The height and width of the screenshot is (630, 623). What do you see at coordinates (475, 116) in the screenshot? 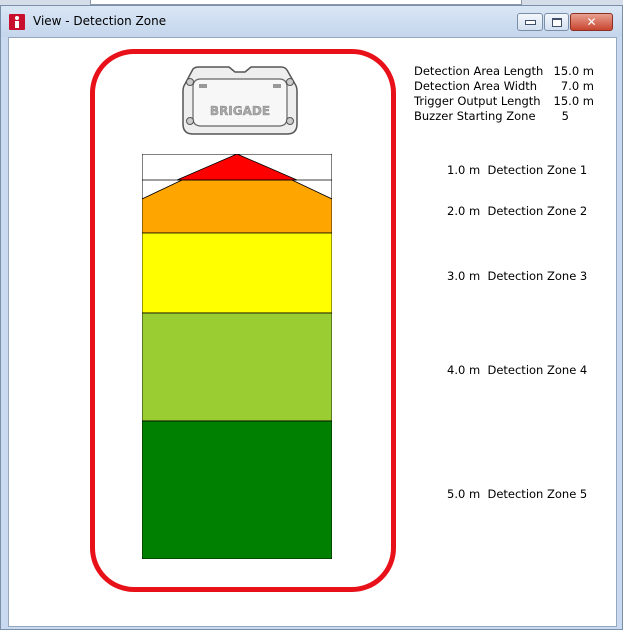
I see `info-label: Buzzer Starting Zone` at bounding box center [475, 116].